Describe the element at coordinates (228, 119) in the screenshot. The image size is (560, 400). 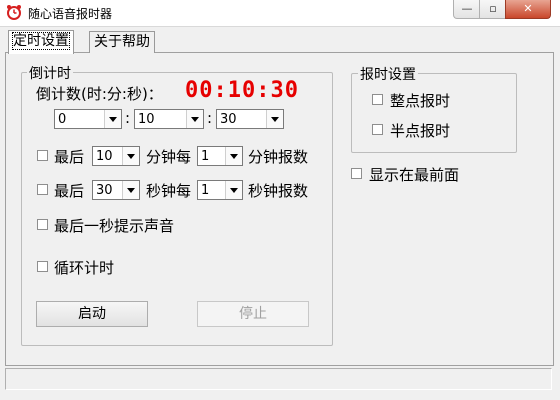
I see `seconds-value: 30` at that location.